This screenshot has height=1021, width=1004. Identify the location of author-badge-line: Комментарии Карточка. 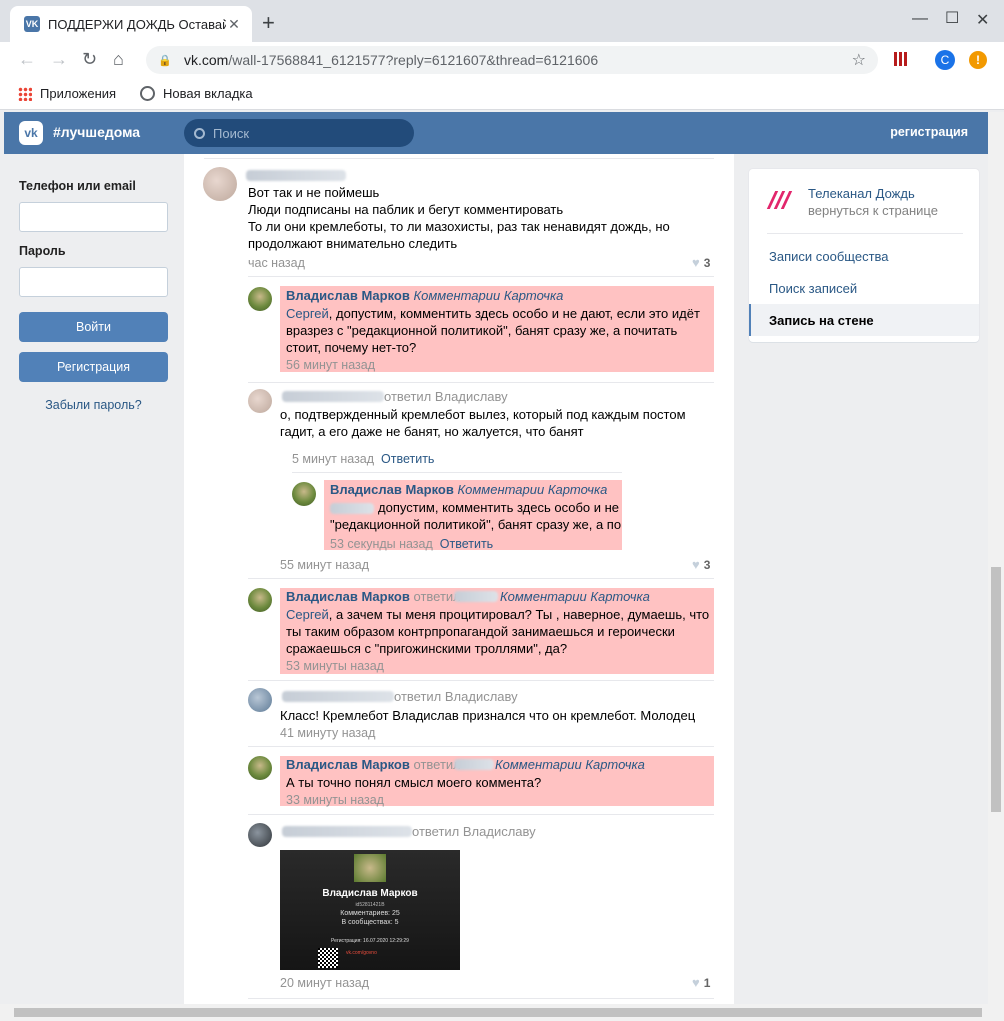
(575, 596).